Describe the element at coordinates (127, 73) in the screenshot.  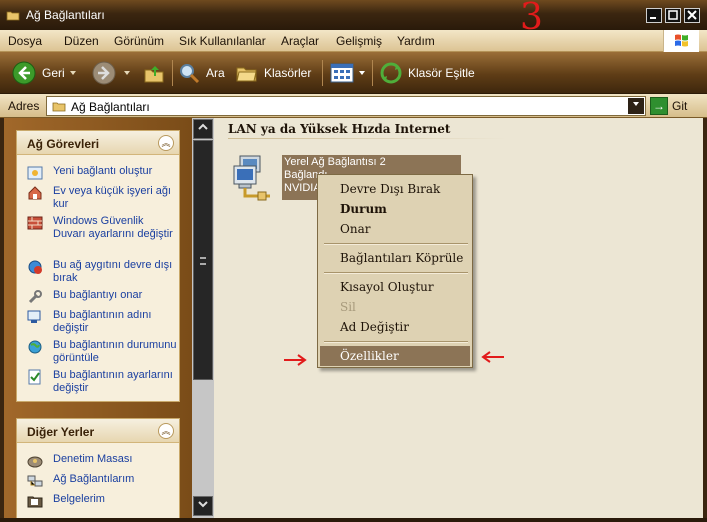
I see `forward-dropdown` at that location.